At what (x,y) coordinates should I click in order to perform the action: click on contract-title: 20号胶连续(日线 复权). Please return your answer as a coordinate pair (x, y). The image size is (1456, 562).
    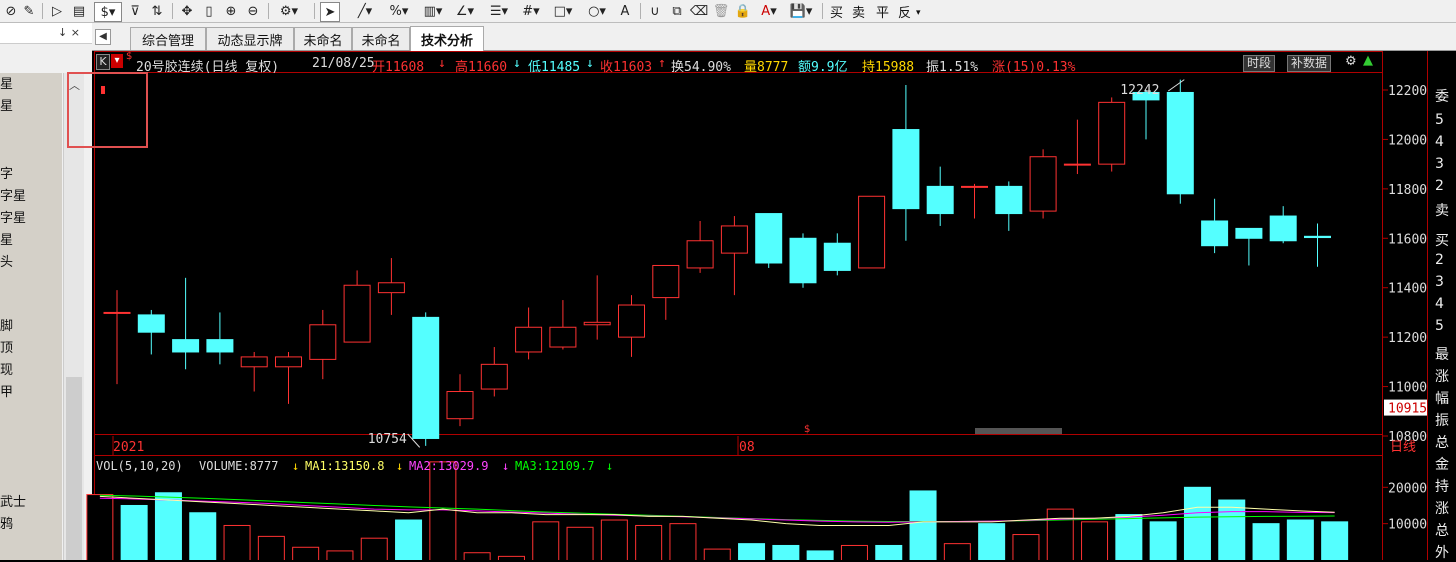
    Looking at the image, I should click on (208, 67).